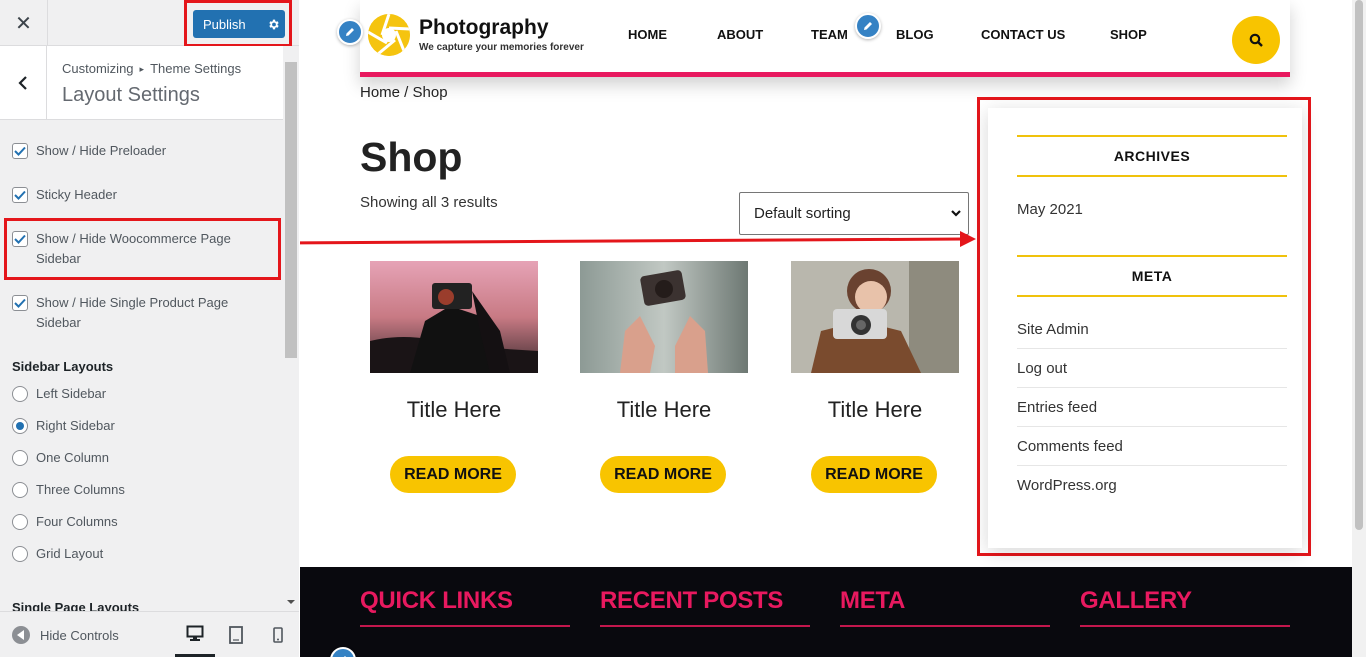  What do you see at coordinates (273, 24) in the screenshot?
I see `gear-icon` at bounding box center [273, 24].